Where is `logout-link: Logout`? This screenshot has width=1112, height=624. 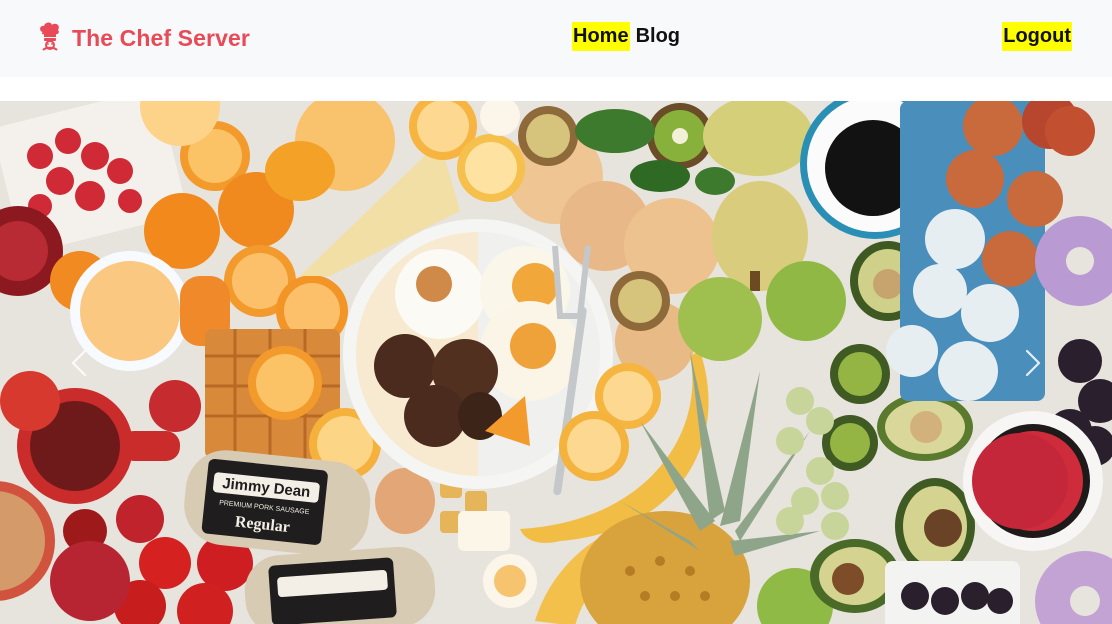 logout-link: Logout is located at coordinates (1037, 36).